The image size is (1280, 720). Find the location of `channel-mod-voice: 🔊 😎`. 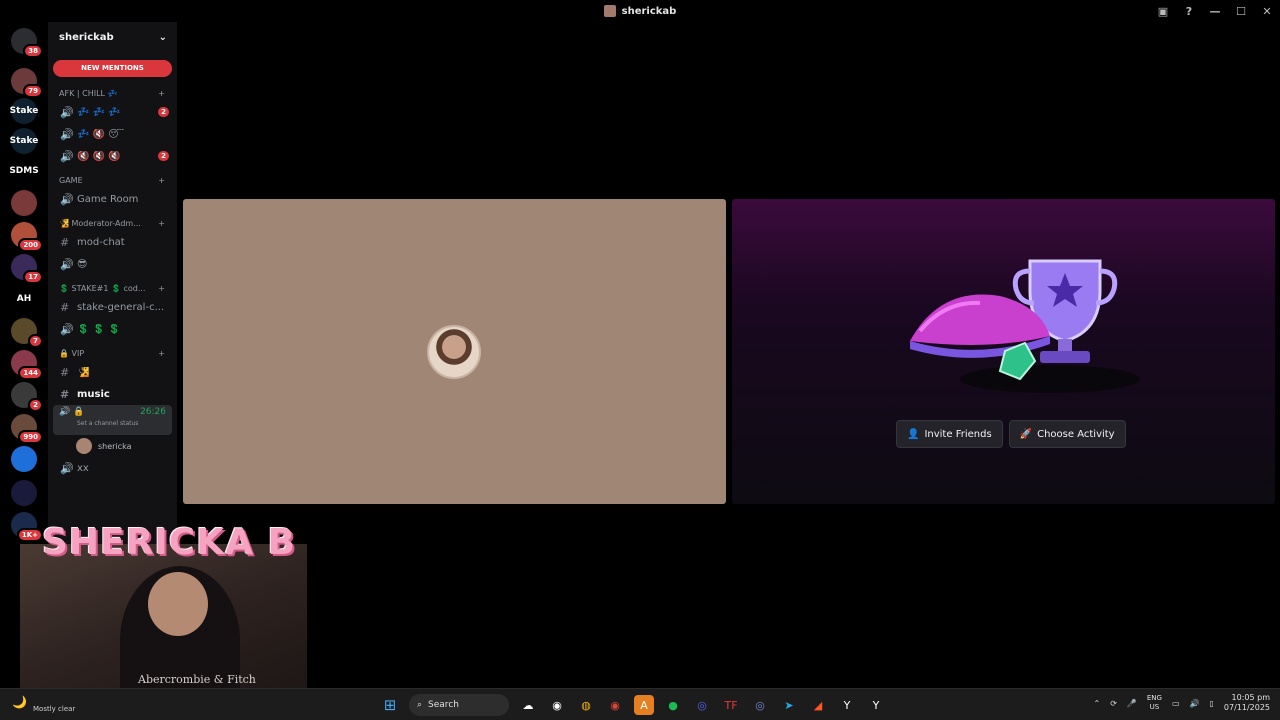

channel-mod-voice: 🔊 😎 is located at coordinates (112, 264).